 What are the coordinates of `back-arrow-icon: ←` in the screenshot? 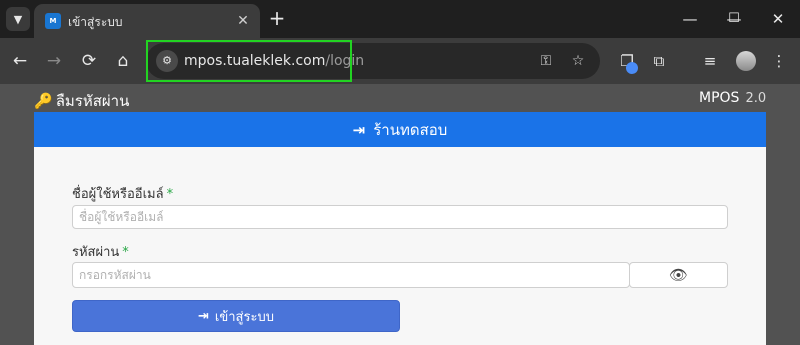 It's located at (20, 61).